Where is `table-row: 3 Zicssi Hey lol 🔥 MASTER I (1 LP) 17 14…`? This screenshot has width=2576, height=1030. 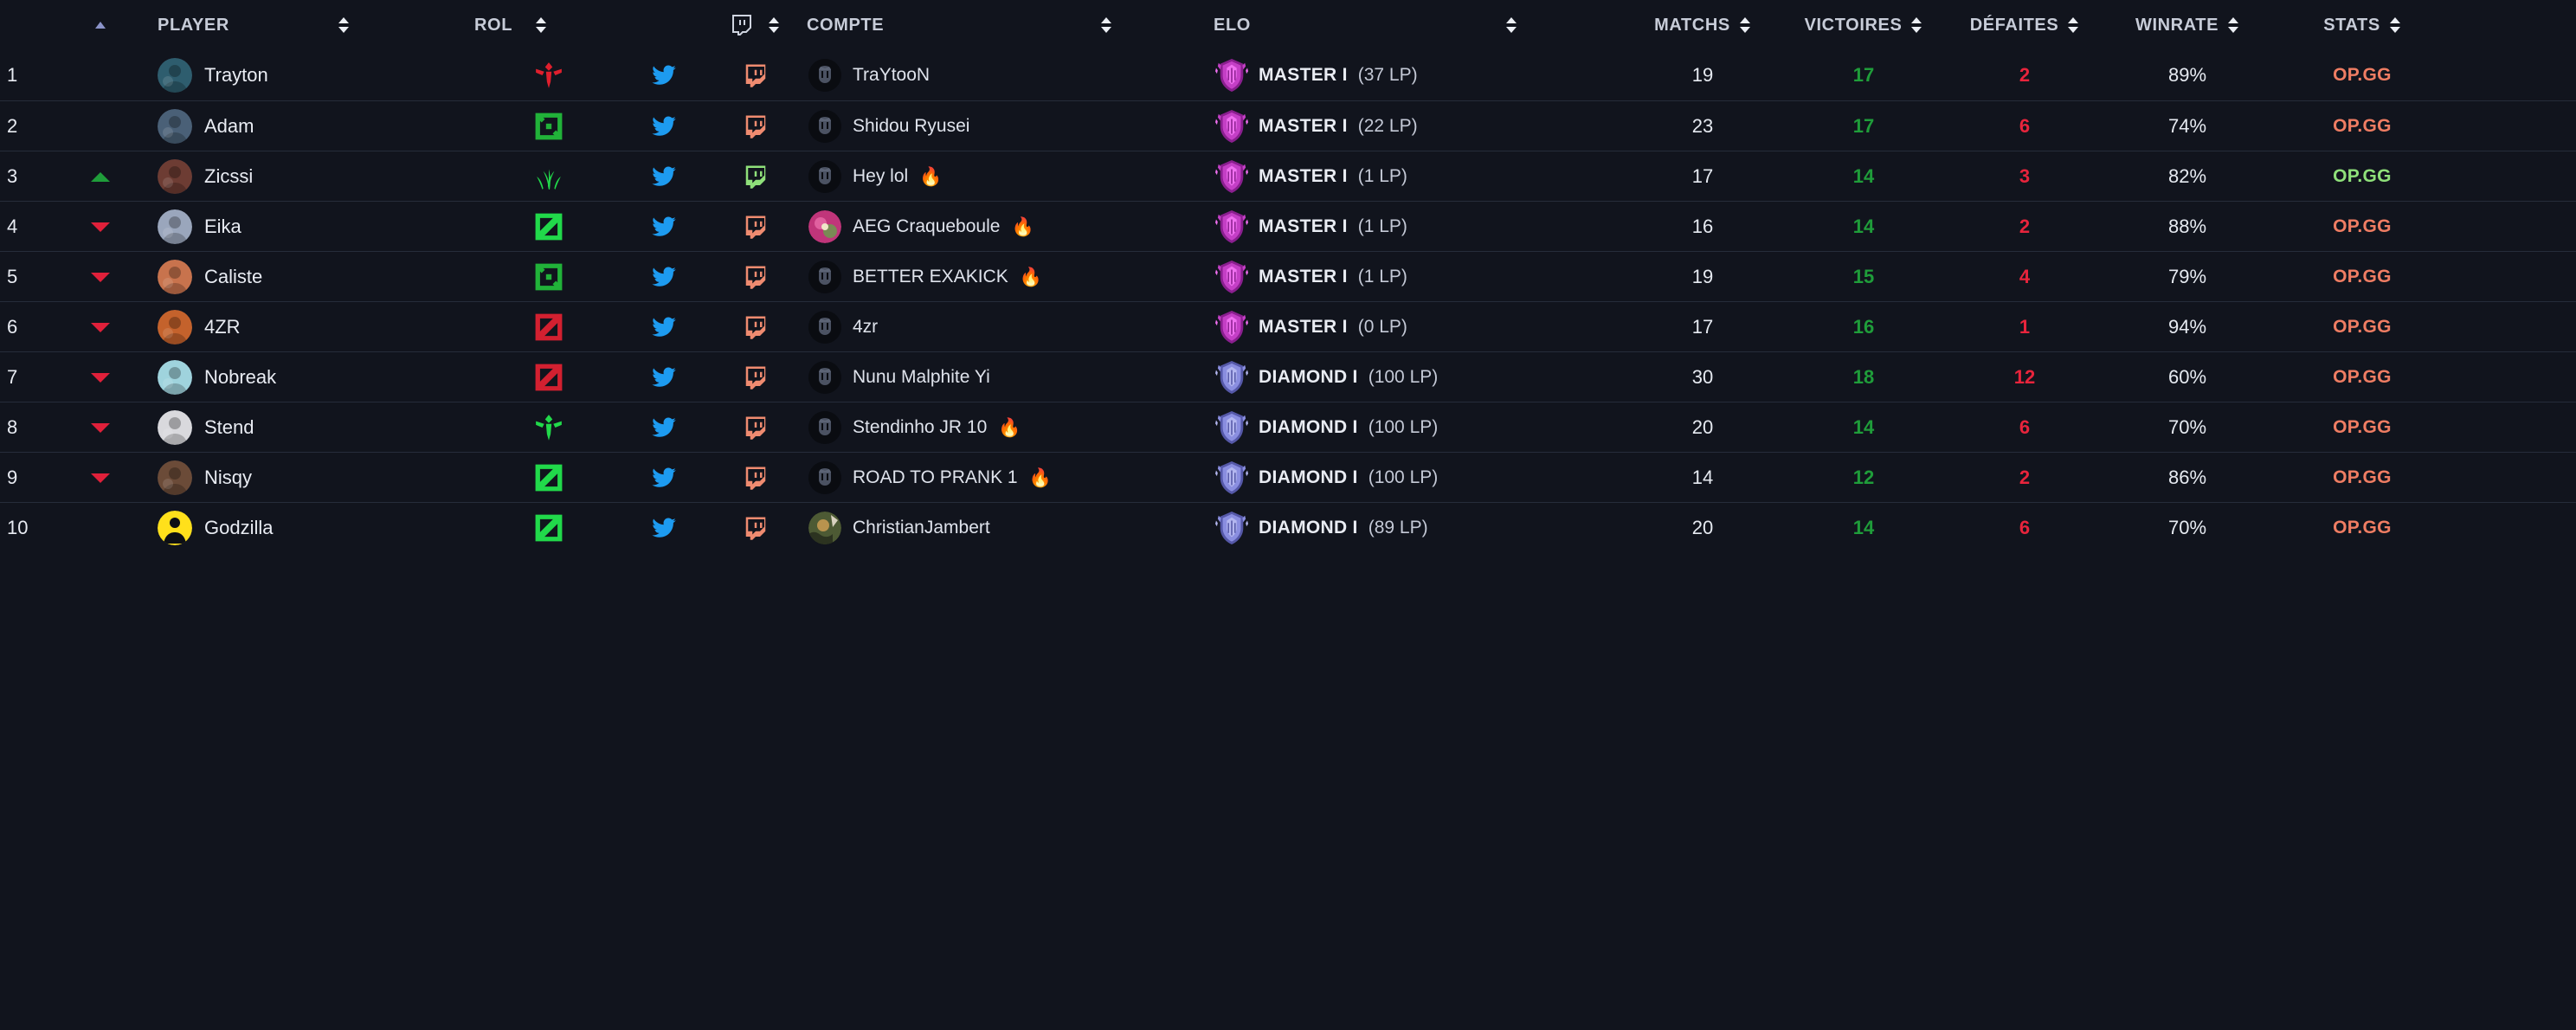 table-row: 3 Zicssi Hey lol 🔥 MASTER I (1 LP) 17 14… is located at coordinates (1288, 176).